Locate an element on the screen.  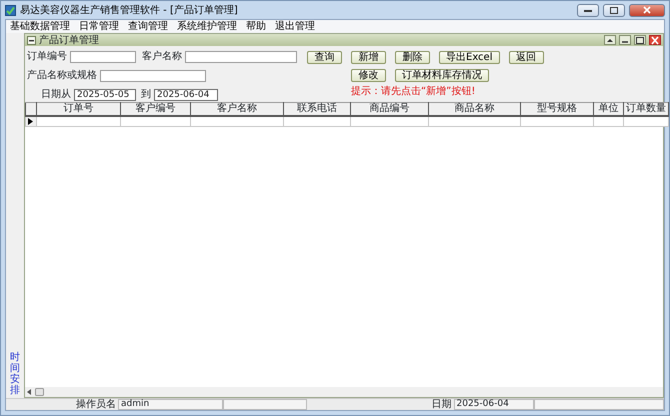
toolbar-button: 订单材料库存情况 is located at coordinates (442, 75).